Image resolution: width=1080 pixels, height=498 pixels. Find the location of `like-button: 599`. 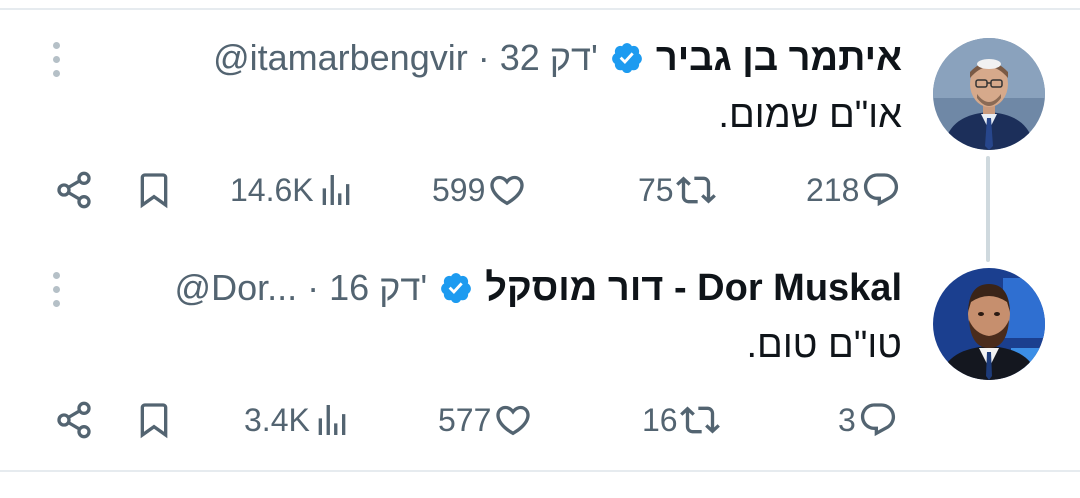

like-button: 599 is located at coordinates (478, 190).